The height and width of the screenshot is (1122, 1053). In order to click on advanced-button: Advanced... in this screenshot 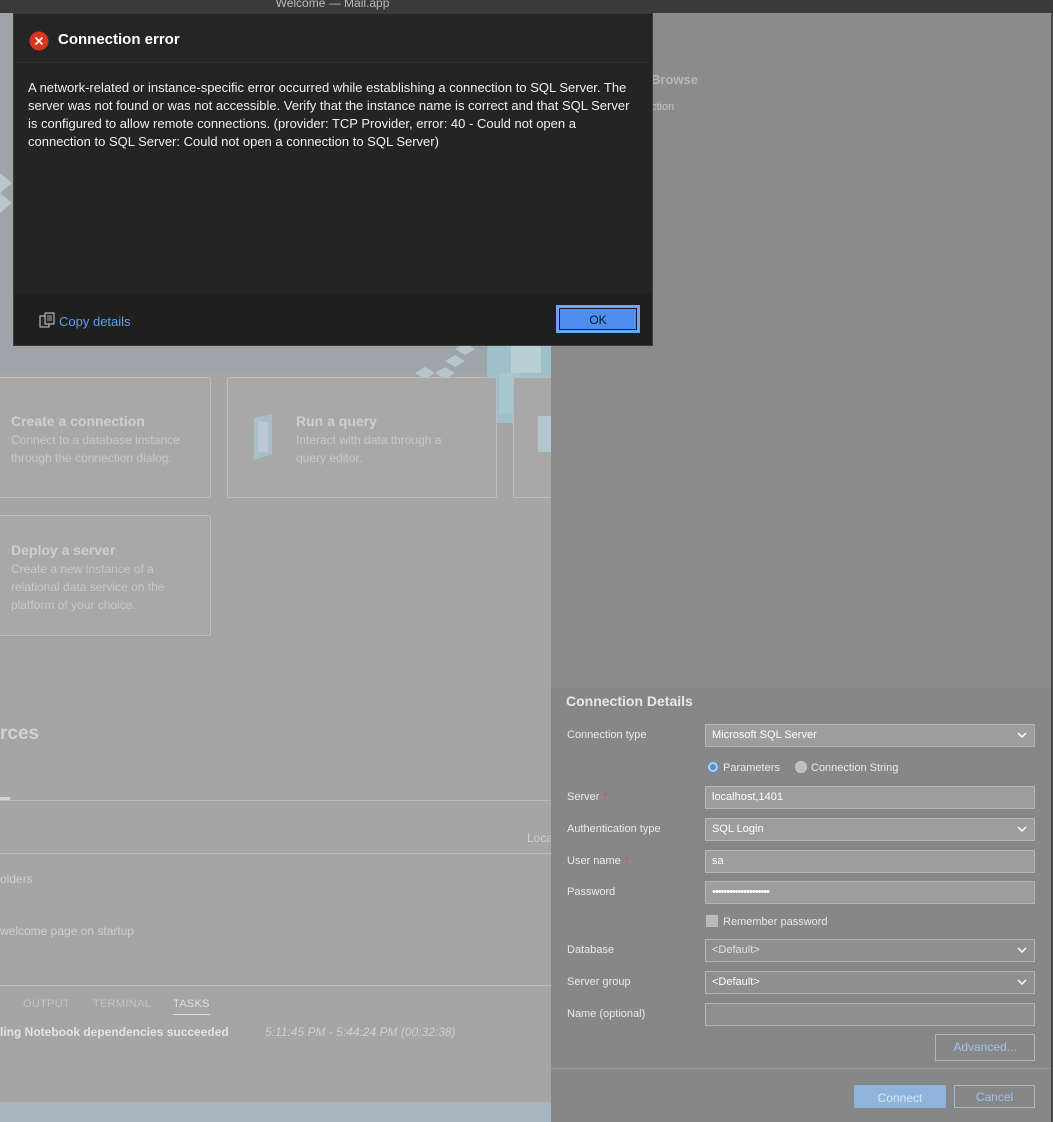, I will do `click(985, 1047)`.